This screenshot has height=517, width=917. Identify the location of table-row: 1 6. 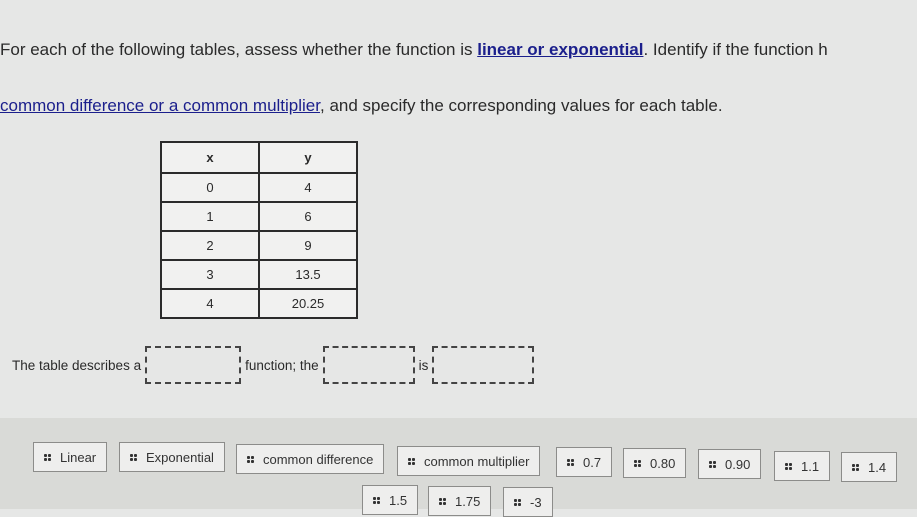
(259, 216).